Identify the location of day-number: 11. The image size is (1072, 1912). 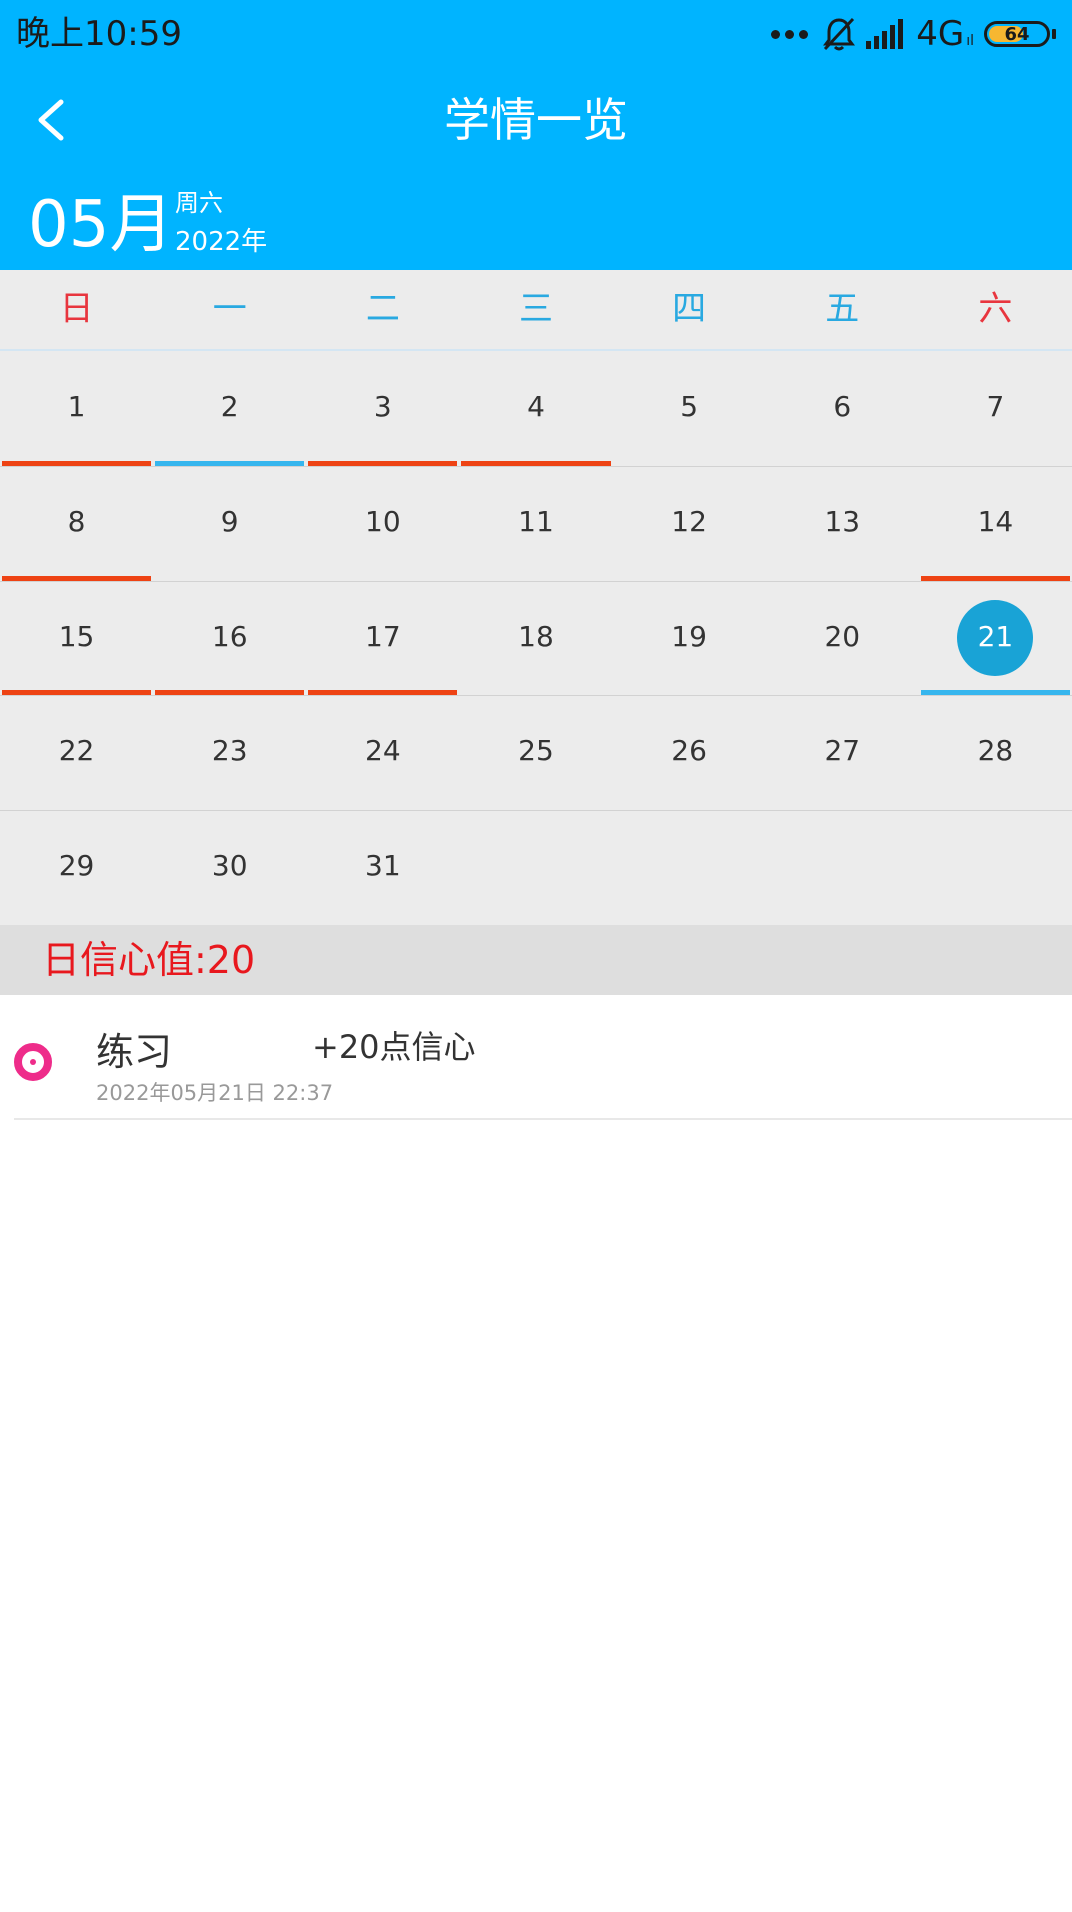
(536, 521).